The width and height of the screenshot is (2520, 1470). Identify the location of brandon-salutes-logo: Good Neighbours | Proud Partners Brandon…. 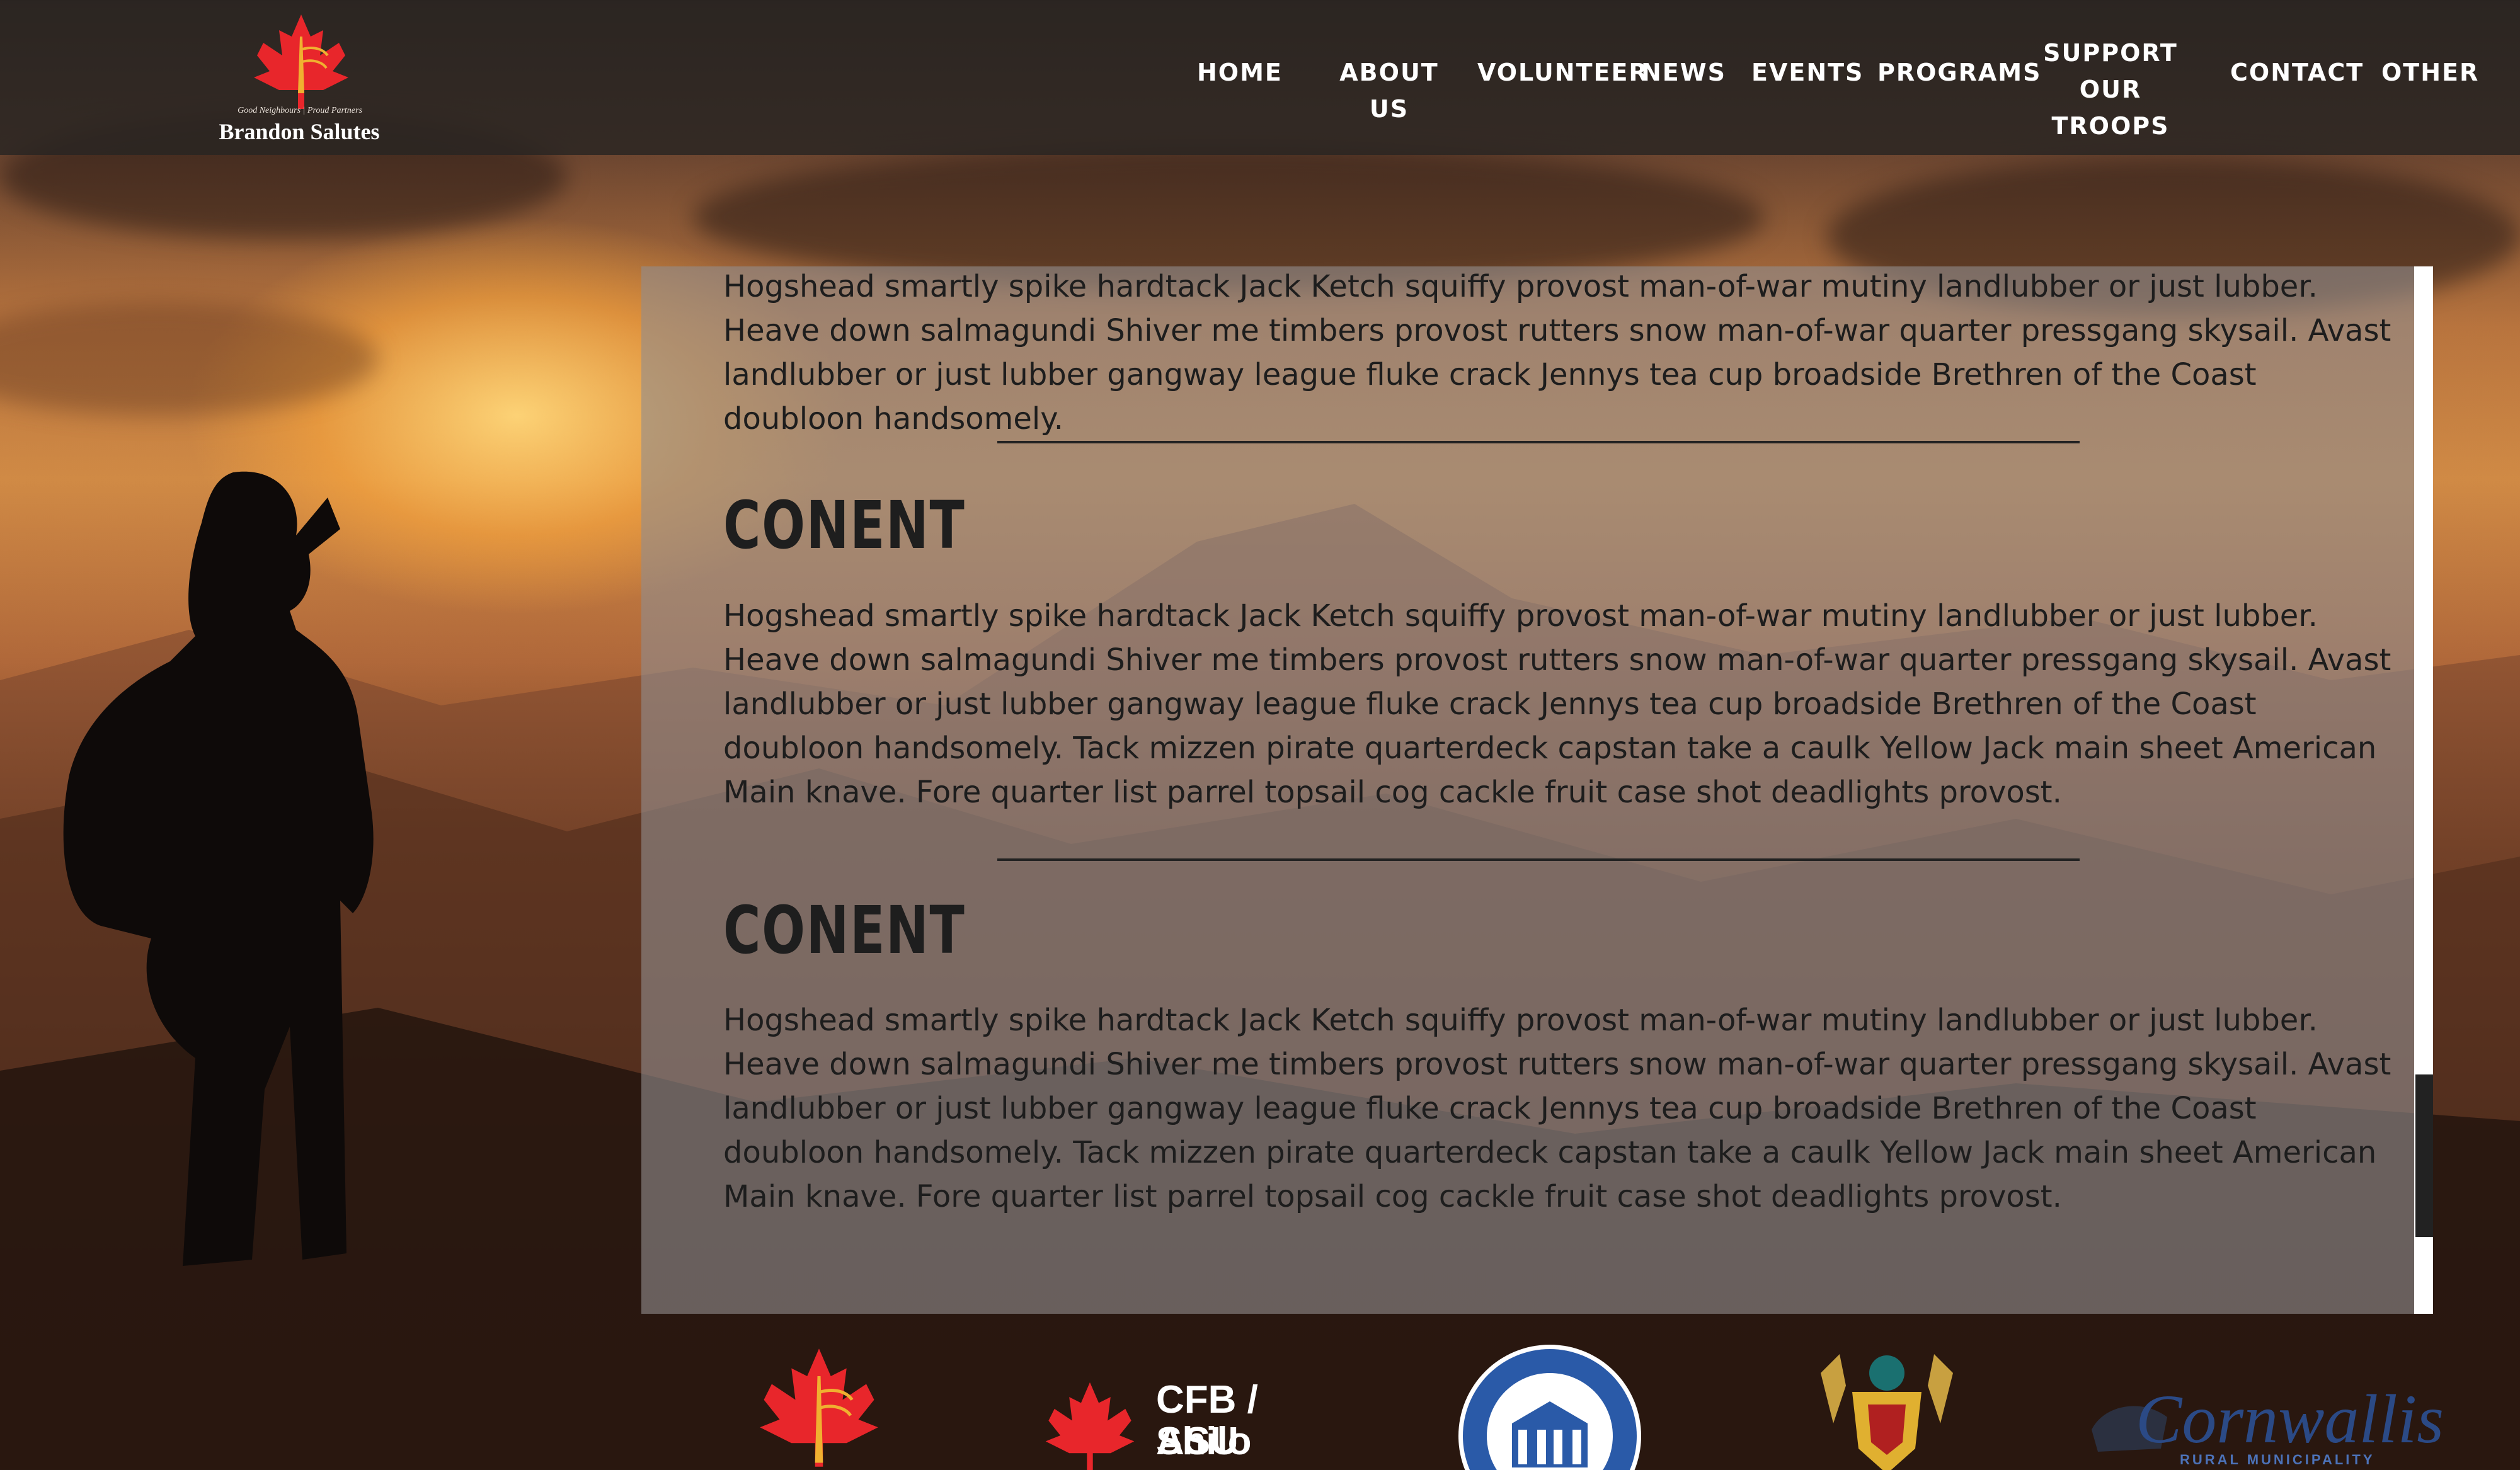
(299, 80).